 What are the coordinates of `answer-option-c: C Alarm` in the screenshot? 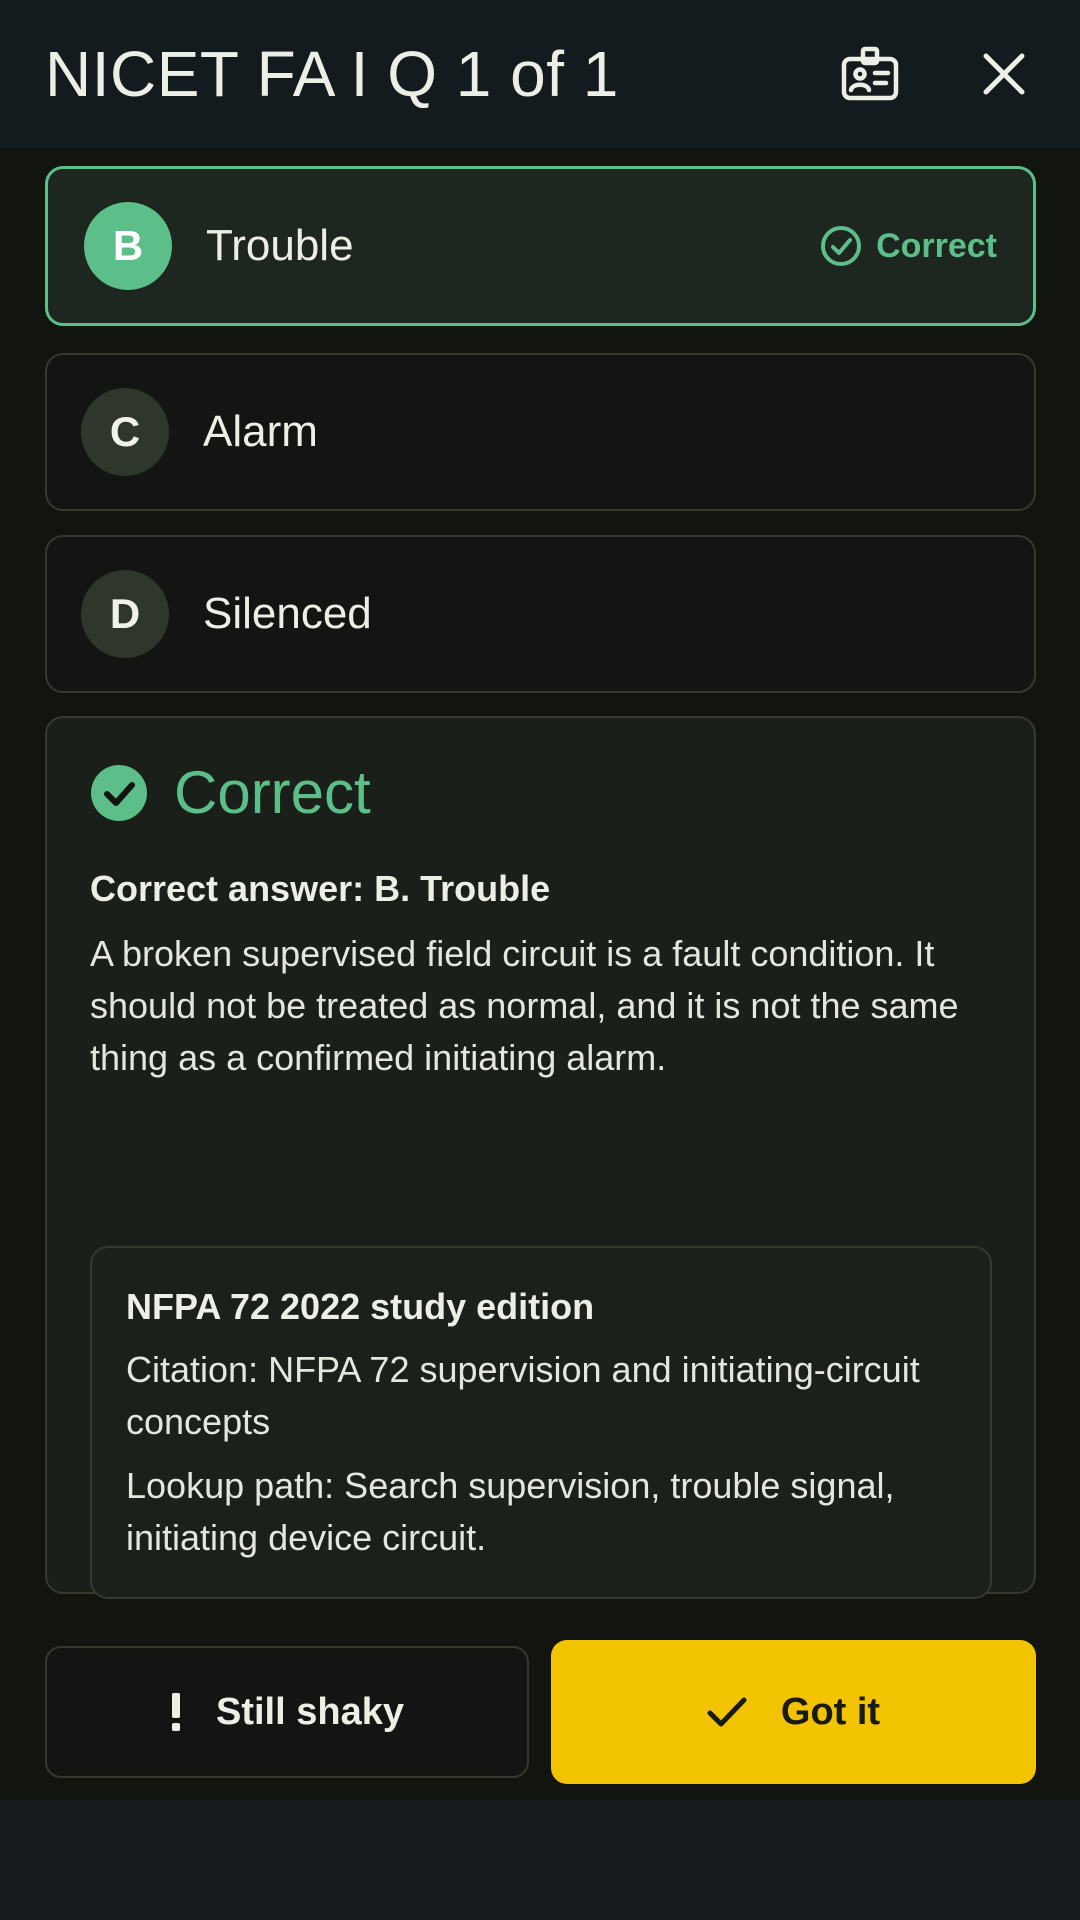 It's located at (540, 432).